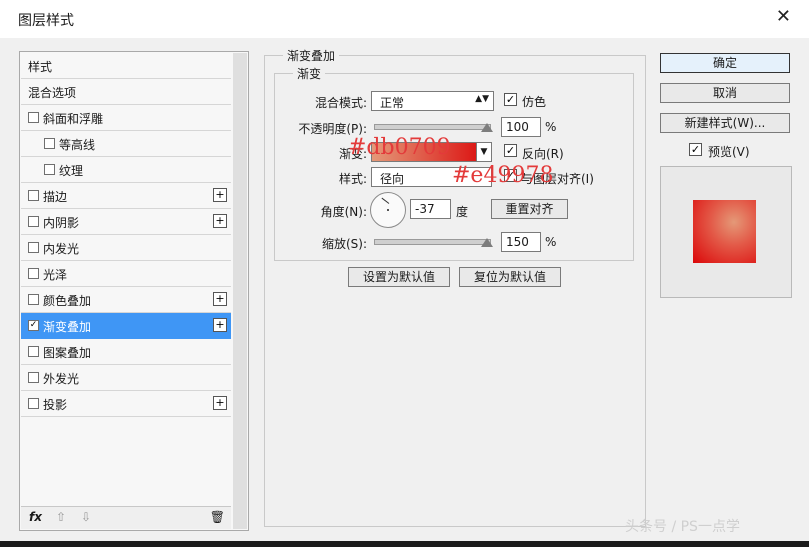 This screenshot has width=809, height=547. Describe the element at coordinates (503, 175) in the screenshot. I see `color-annotation-2: #e49978` at that location.